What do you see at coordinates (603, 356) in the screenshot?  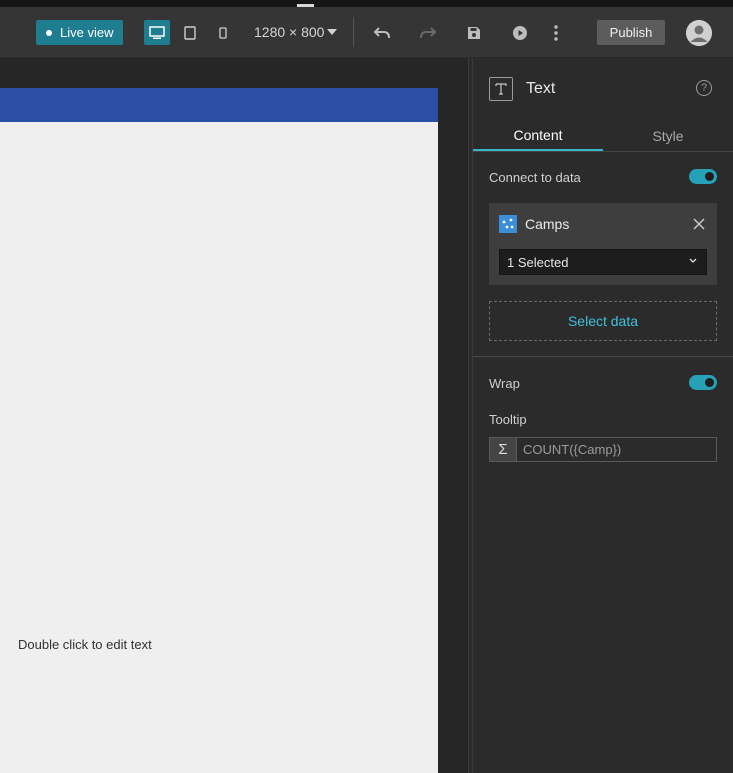 I see `panel-divider` at bounding box center [603, 356].